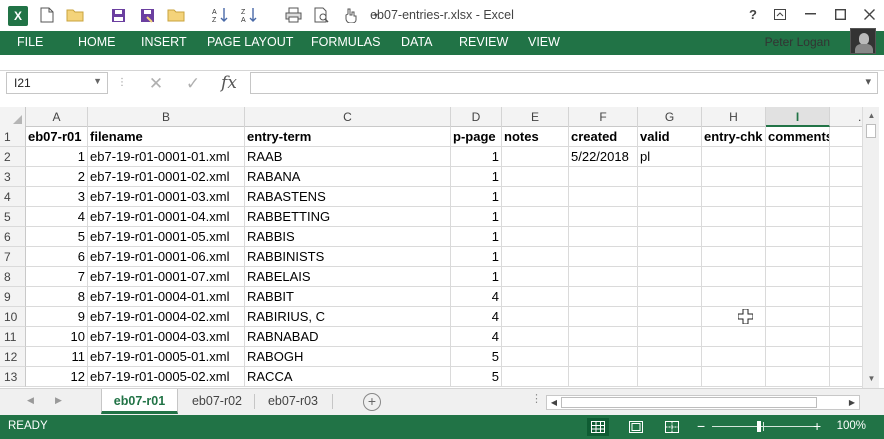  I want to click on cell-f10, so click(603, 317).